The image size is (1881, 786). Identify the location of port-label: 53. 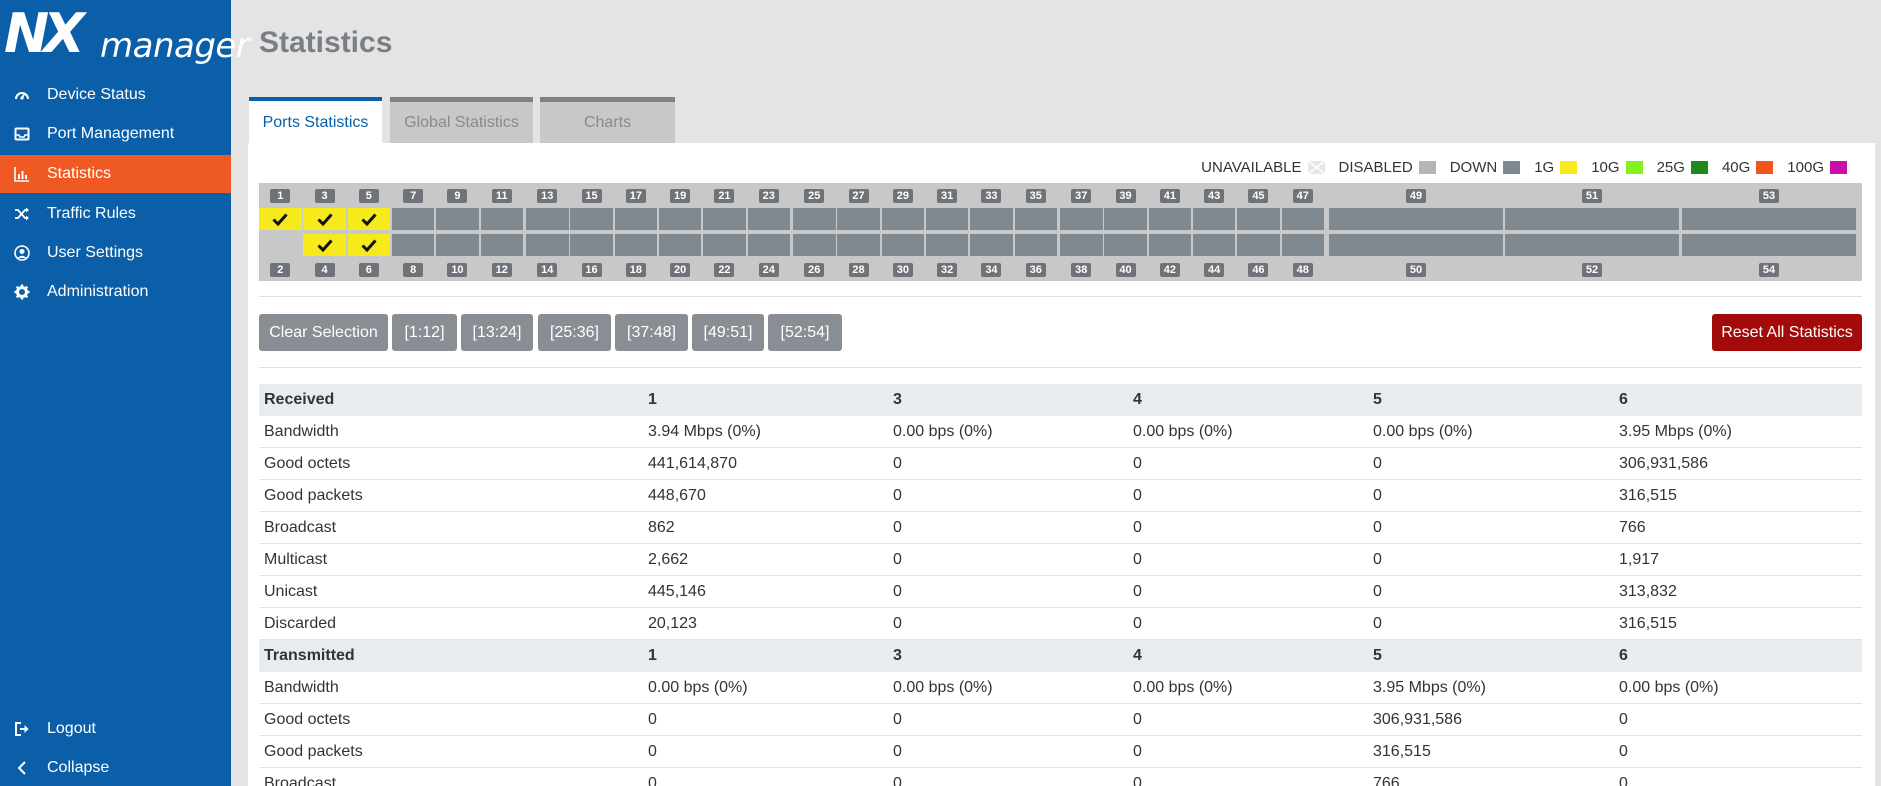
(1769, 196).